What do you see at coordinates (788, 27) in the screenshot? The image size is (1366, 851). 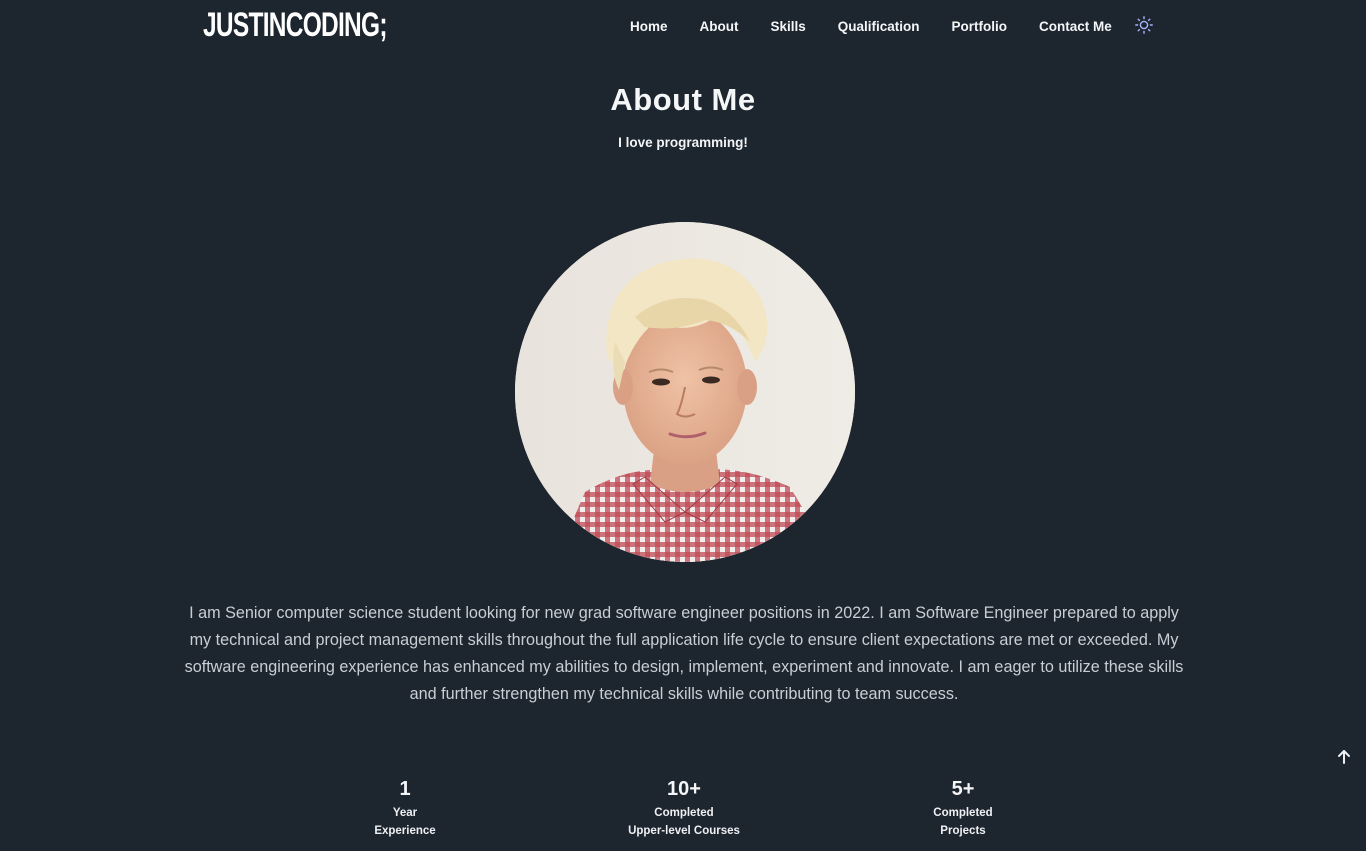 I see `nav-skills: Skills` at bounding box center [788, 27].